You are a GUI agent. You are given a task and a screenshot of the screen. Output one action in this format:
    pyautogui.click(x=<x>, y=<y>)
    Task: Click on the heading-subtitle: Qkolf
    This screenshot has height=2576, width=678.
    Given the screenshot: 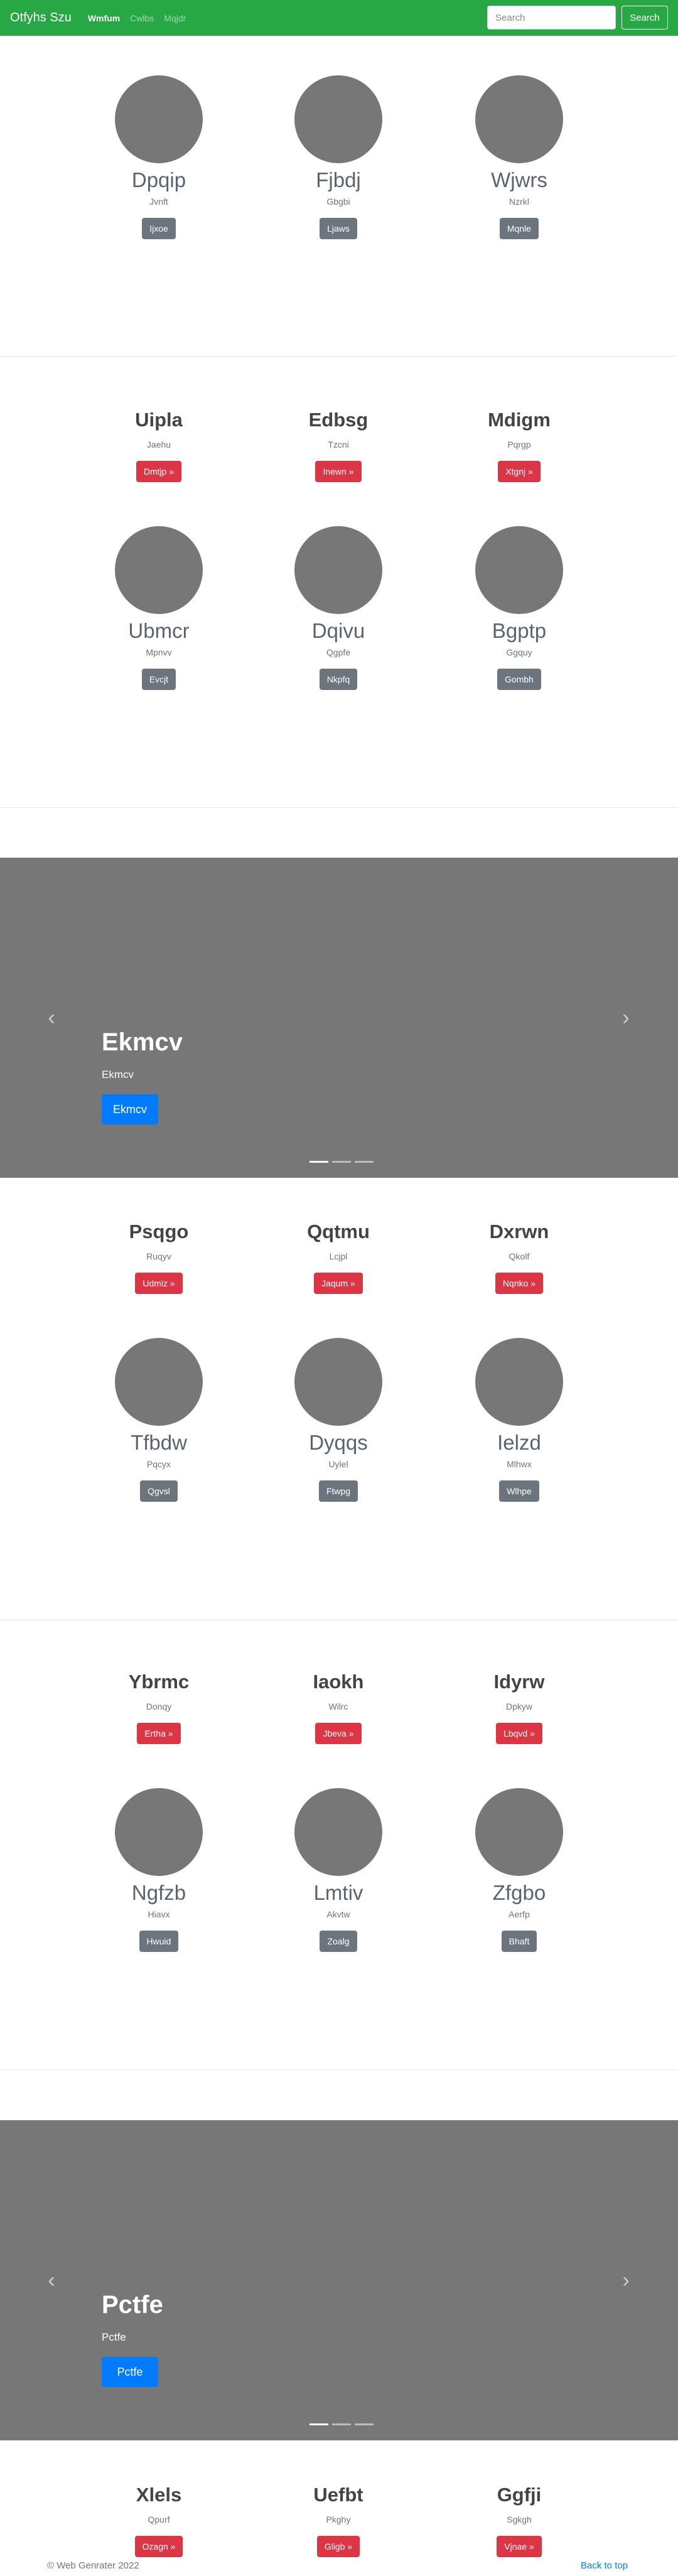 What is the action you would take?
    pyautogui.click(x=519, y=1256)
    